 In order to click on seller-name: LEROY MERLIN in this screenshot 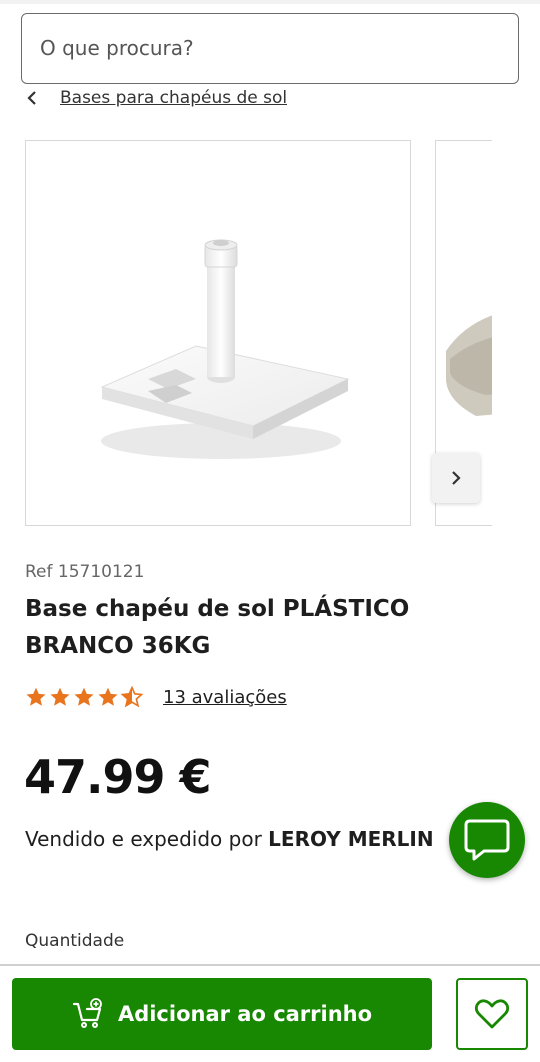, I will do `click(351, 839)`.